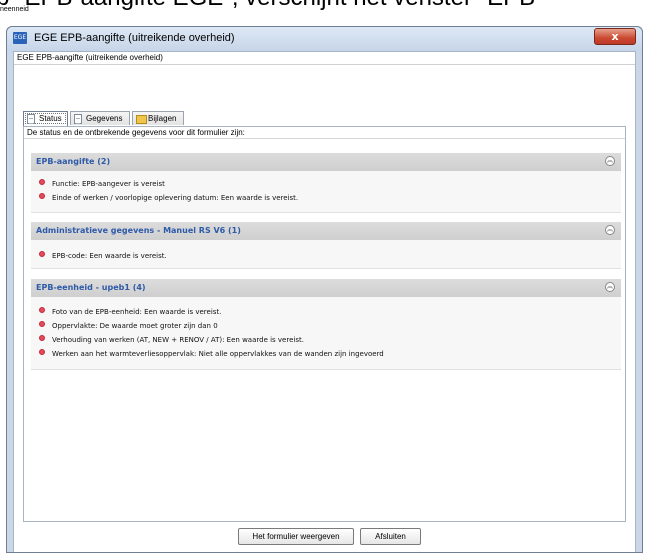 The width and height of the screenshot is (645, 553). I want to click on list-item: EPB-code: Een waarde is vereist., so click(103, 255).